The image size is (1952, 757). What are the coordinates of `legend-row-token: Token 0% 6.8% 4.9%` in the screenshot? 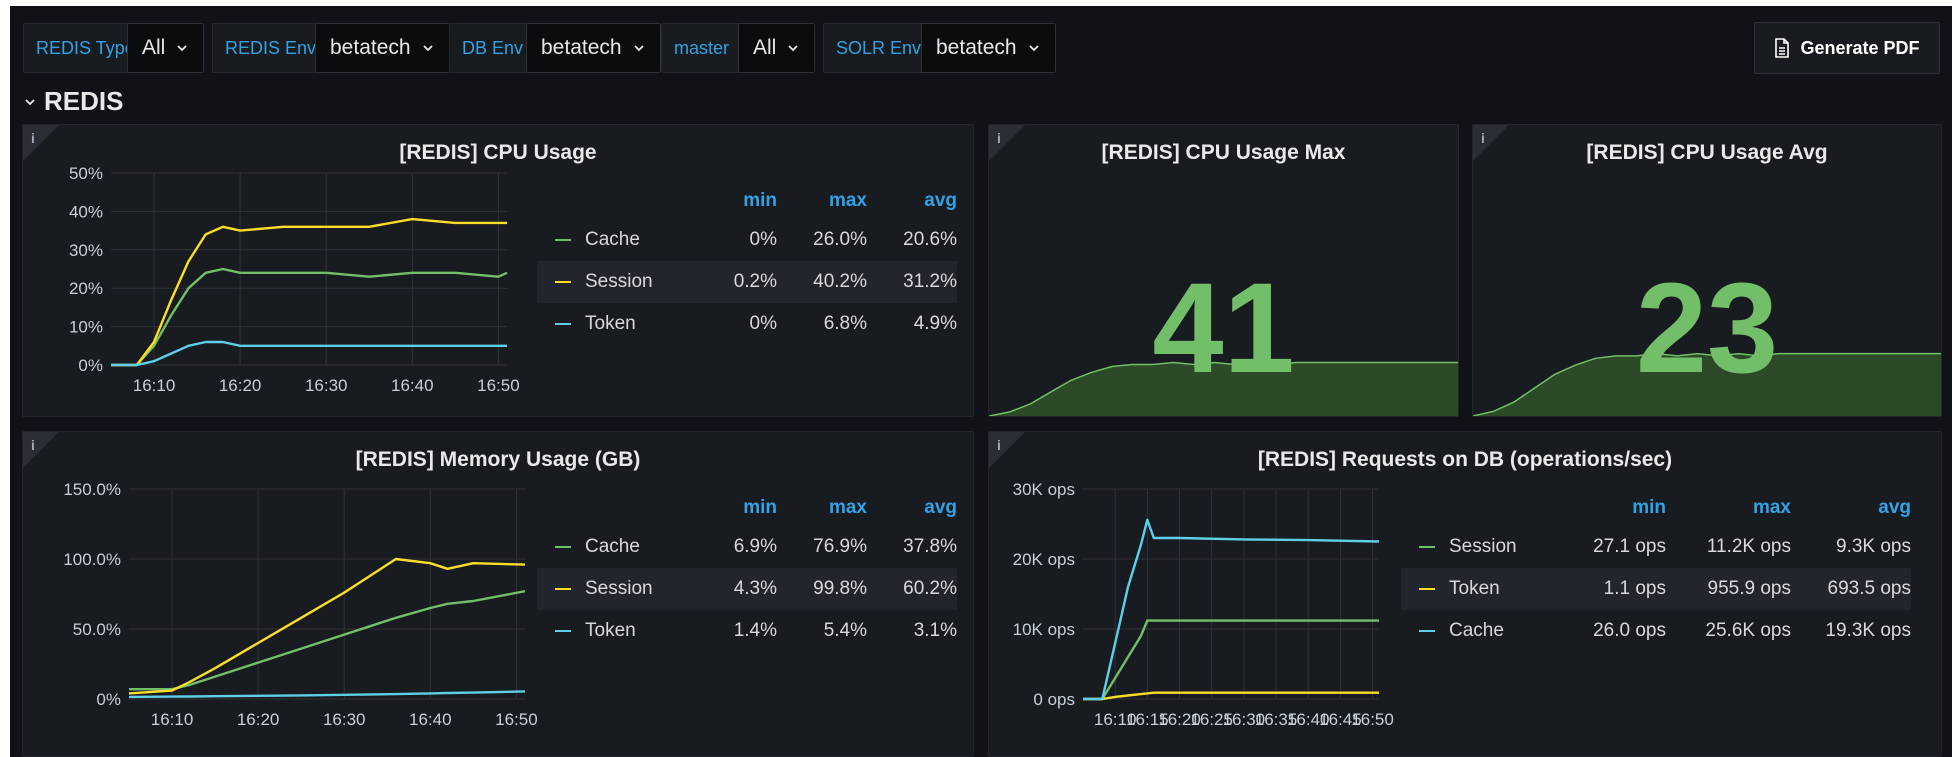 It's located at (747, 324).